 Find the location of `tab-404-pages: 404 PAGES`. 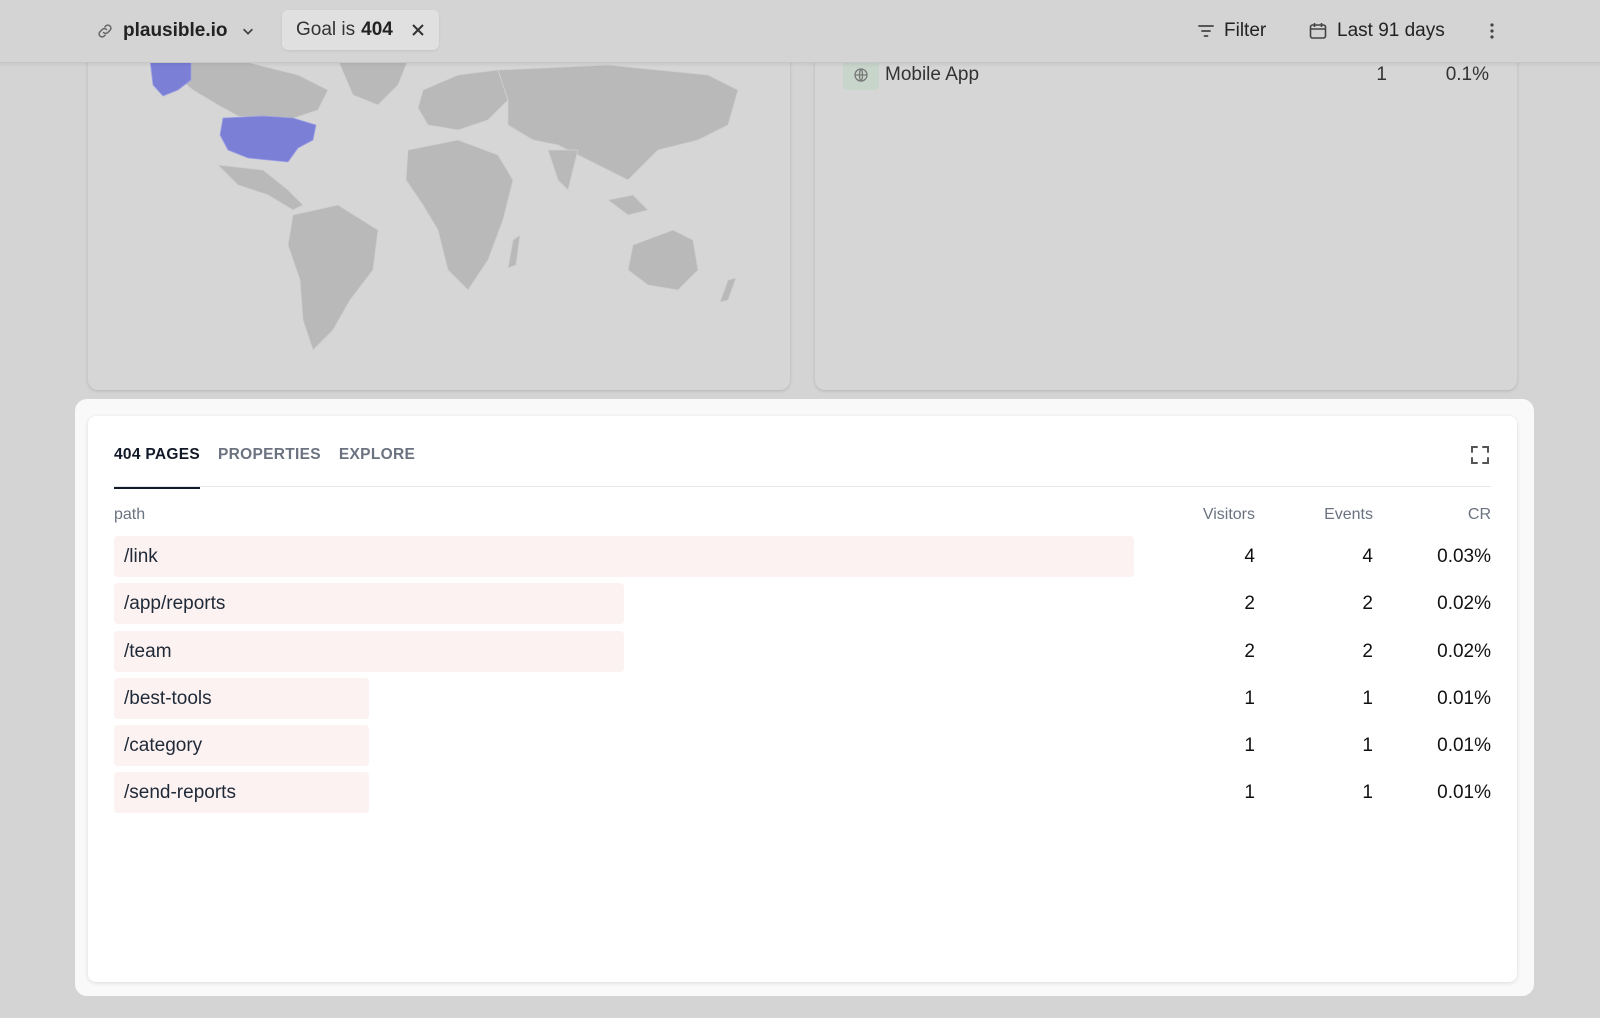

tab-404-pages: 404 PAGES is located at coordinates (157, 466).